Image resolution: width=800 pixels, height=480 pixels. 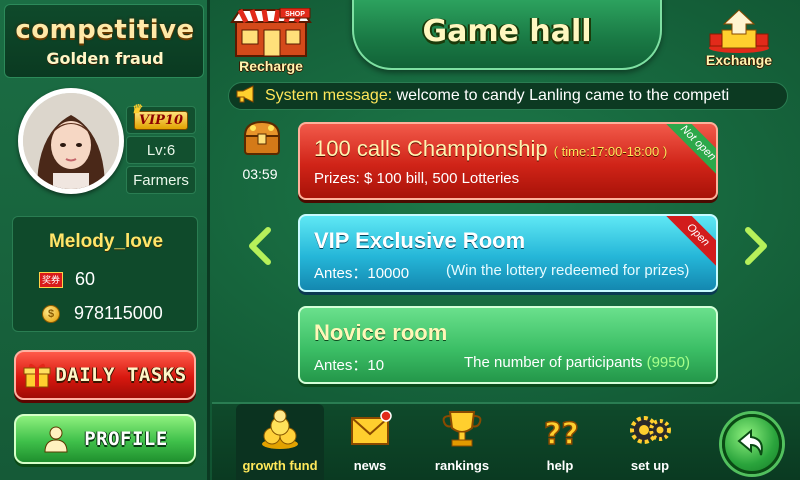 I want to click on nav-help: ?? help, so click(x=560, y=442).